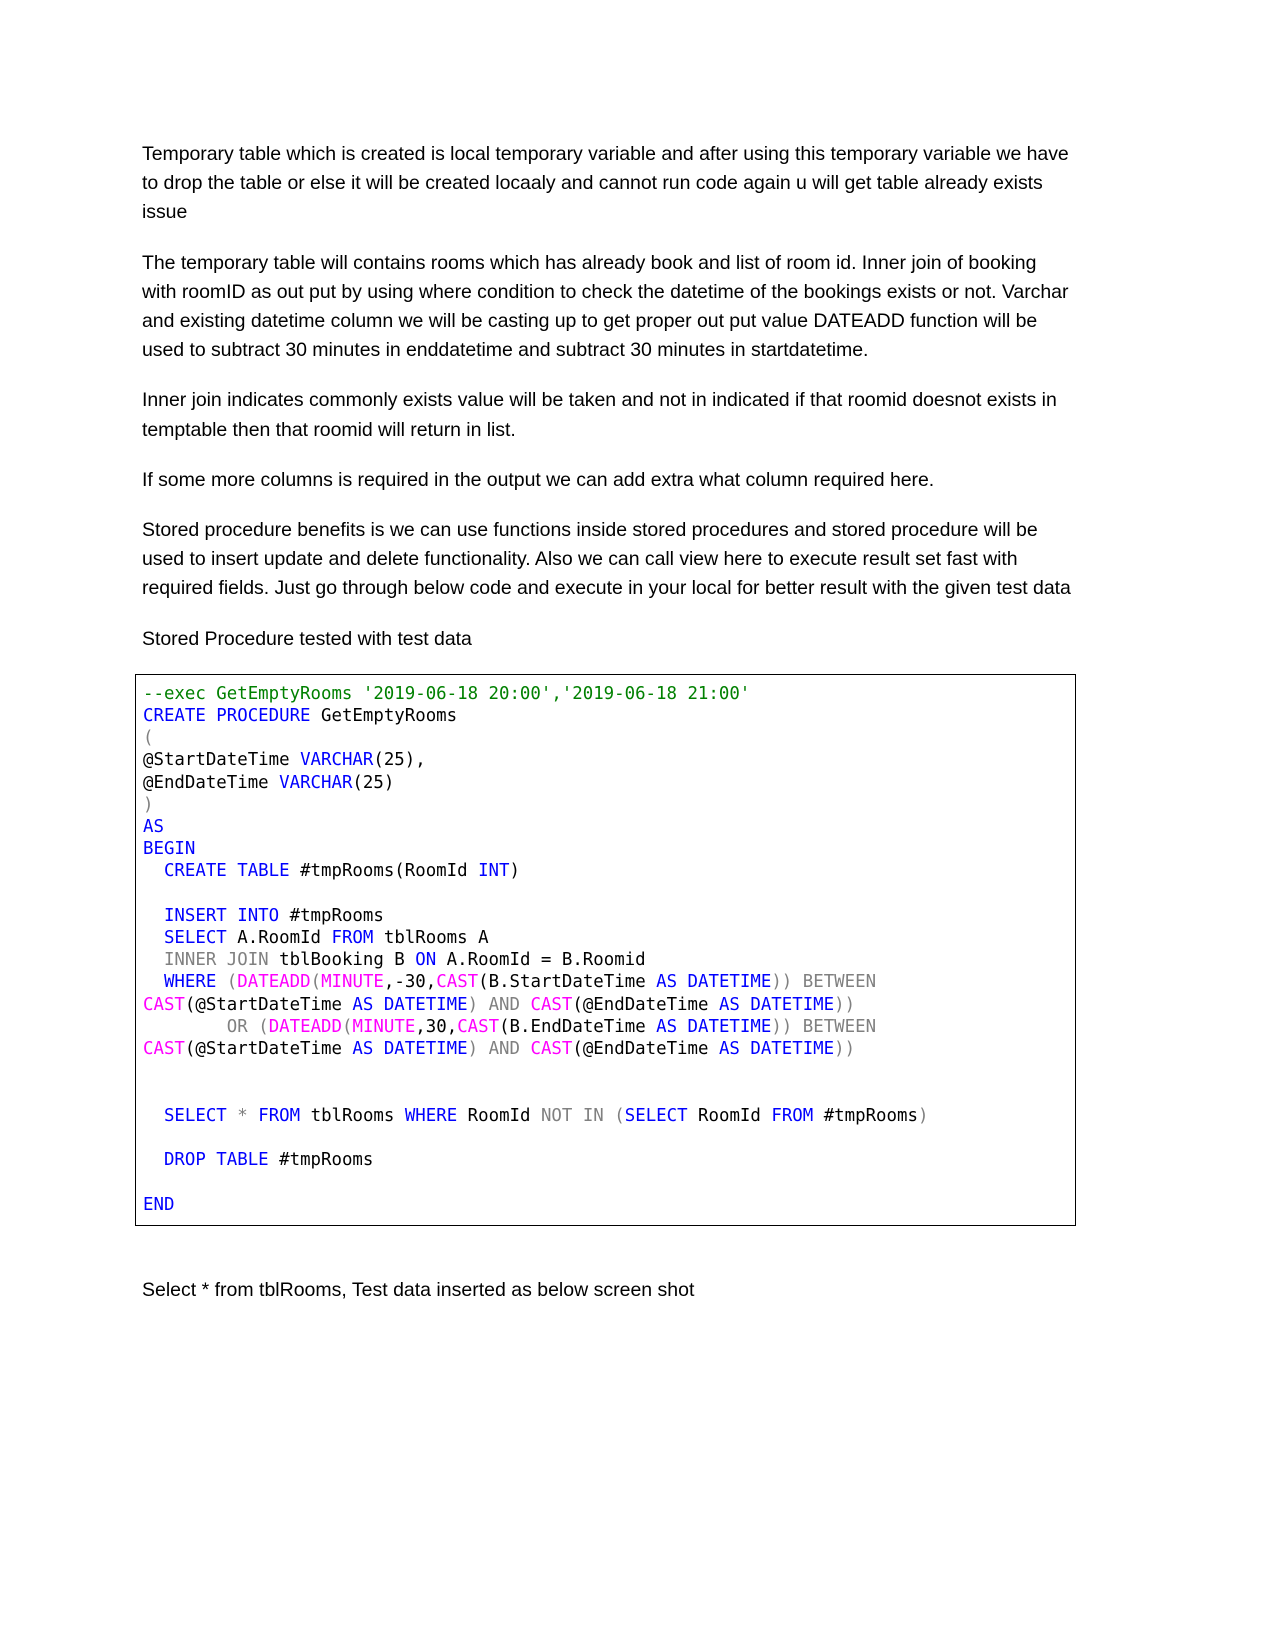  I want to click on code-token: BEGIN, so click(169, 849).